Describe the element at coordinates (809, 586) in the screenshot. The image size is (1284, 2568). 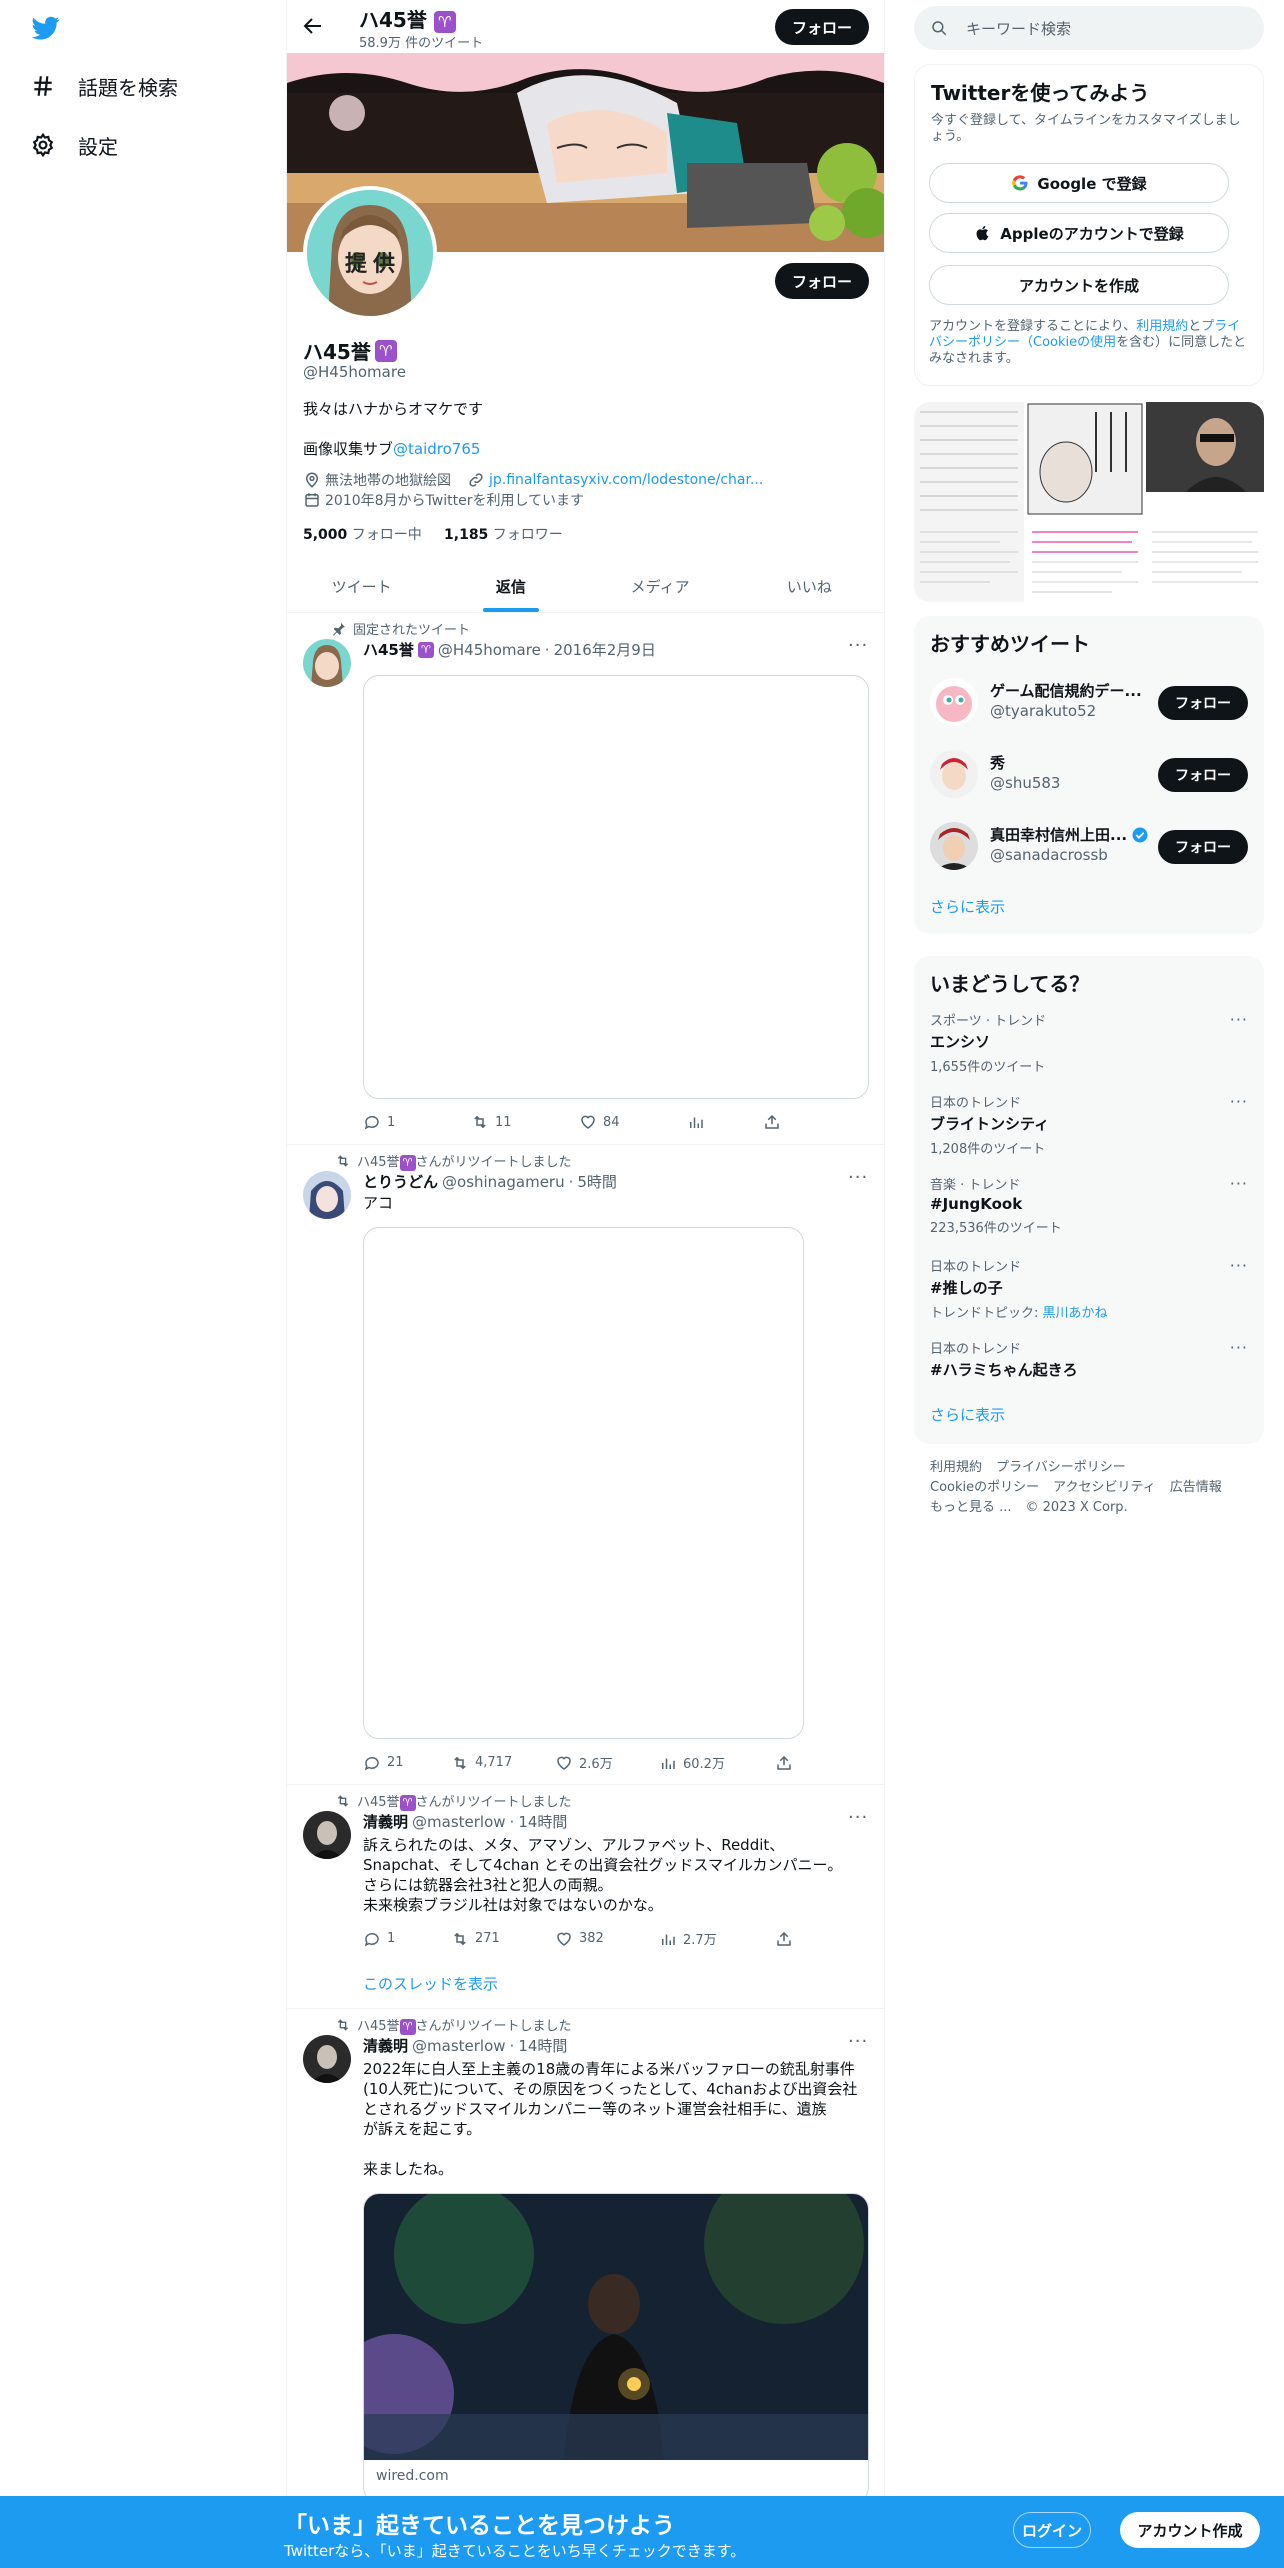
I see `tab-likes: いいね` at that location.